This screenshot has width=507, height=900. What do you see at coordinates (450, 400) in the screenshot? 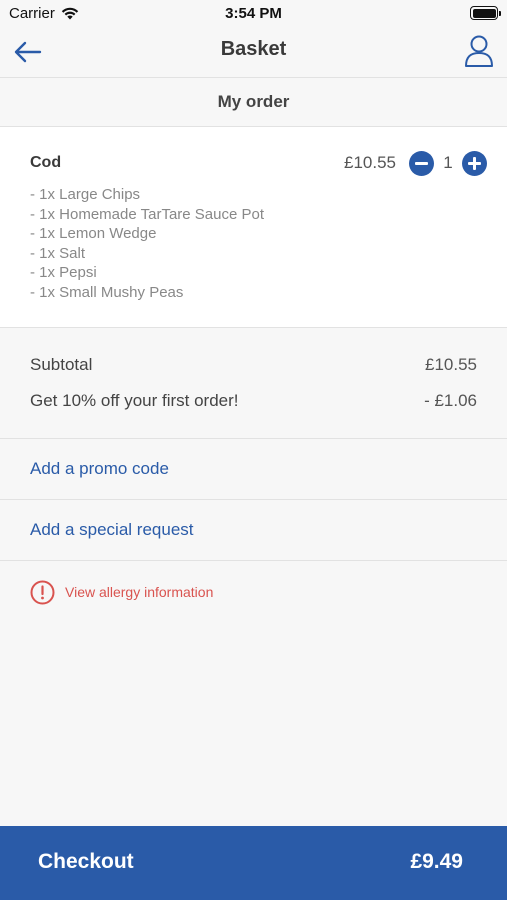
I see `discount-value: - £1.06` at bounding box center [450, 400].